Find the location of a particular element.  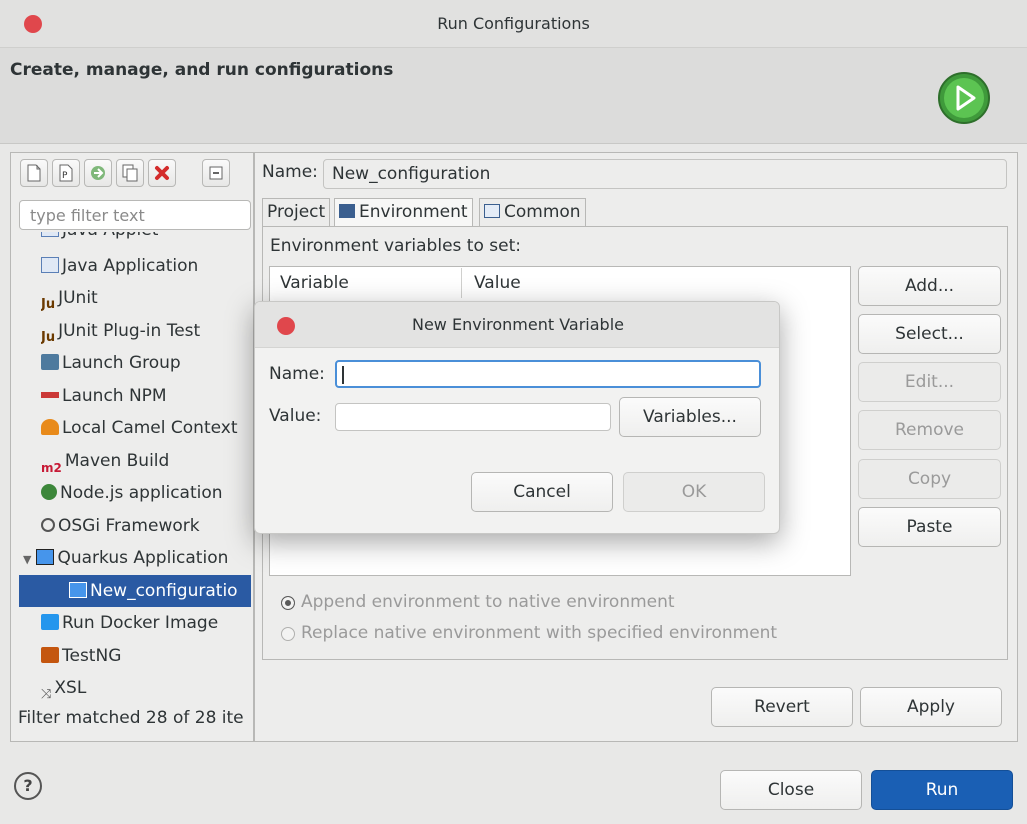

new-file-icon is located at coordinates (34, 173).